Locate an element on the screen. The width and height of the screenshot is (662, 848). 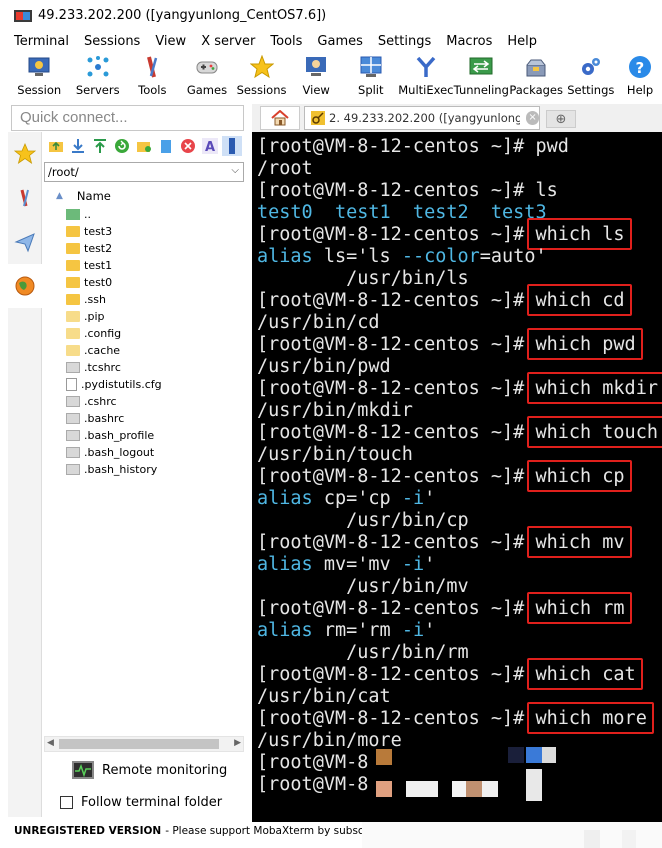
file-list-item: .bash_profile is located at coordinates (156, 435).